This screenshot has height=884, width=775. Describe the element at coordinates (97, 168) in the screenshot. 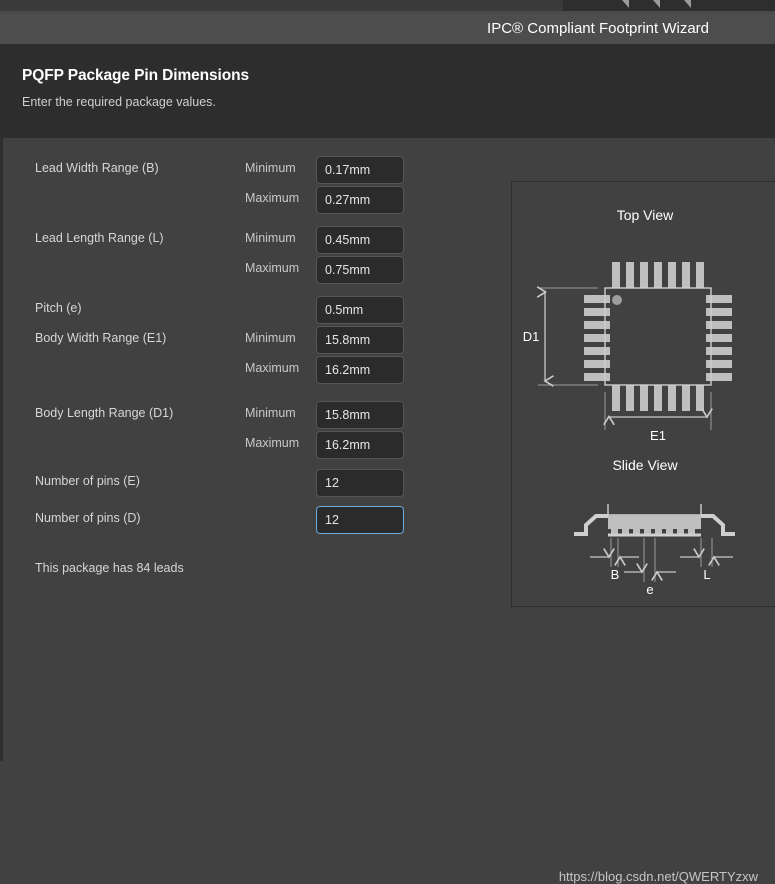

I see `field-label: Lead Width Range (B)` at that location.